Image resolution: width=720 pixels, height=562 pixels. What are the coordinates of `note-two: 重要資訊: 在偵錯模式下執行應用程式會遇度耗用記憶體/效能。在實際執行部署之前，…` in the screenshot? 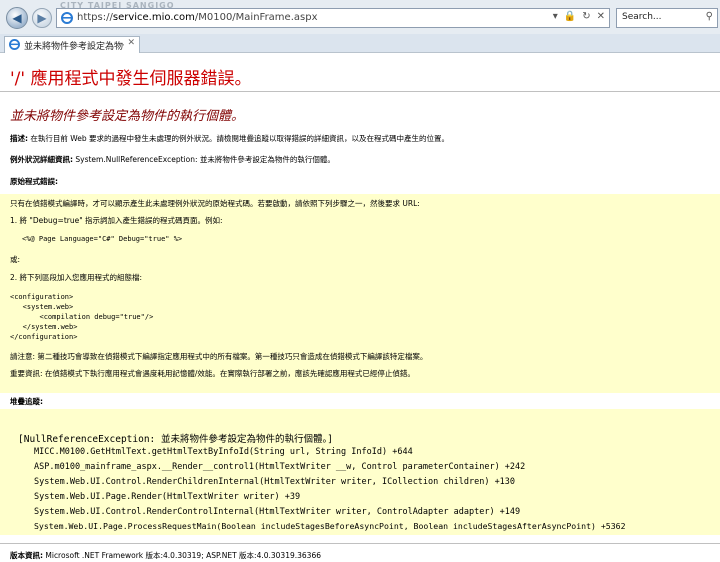 It's located at (212, 373).